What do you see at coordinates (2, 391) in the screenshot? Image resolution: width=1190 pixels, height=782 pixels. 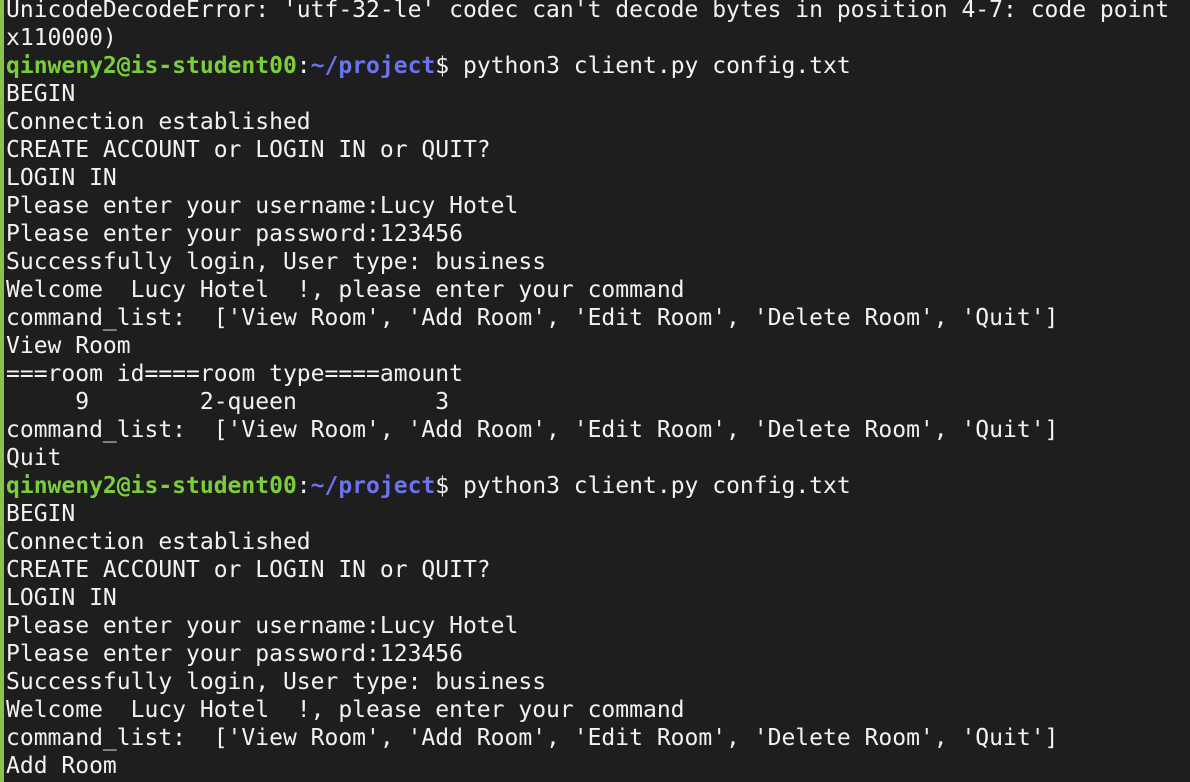 I see `left-gutter-bar` at bounding box center [2, 391].